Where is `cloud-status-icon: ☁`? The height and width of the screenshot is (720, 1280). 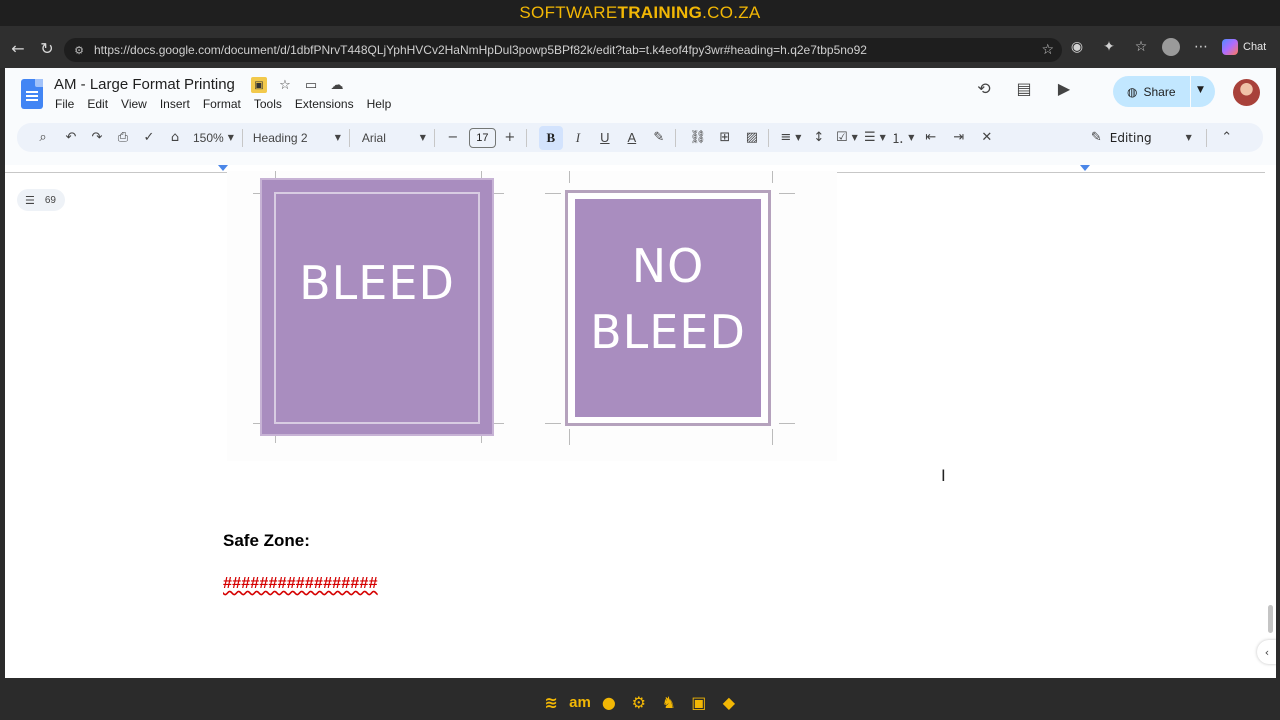
cloud-status-icon: ☁ is located at coordinates (337, 85).